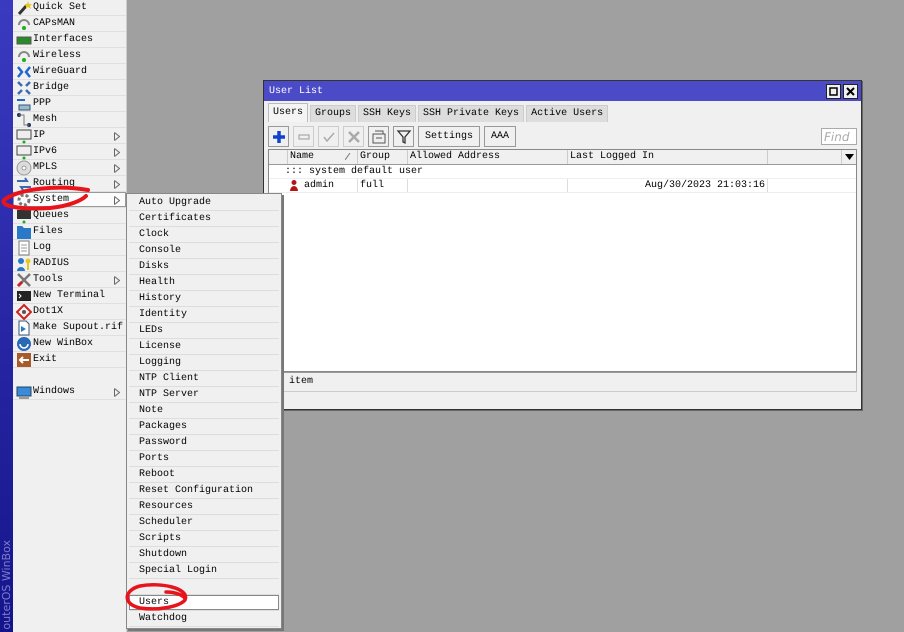 The width and height of the screenshot is (904, 632). I want to click on submenu-item: Identity, so click(204, 315).